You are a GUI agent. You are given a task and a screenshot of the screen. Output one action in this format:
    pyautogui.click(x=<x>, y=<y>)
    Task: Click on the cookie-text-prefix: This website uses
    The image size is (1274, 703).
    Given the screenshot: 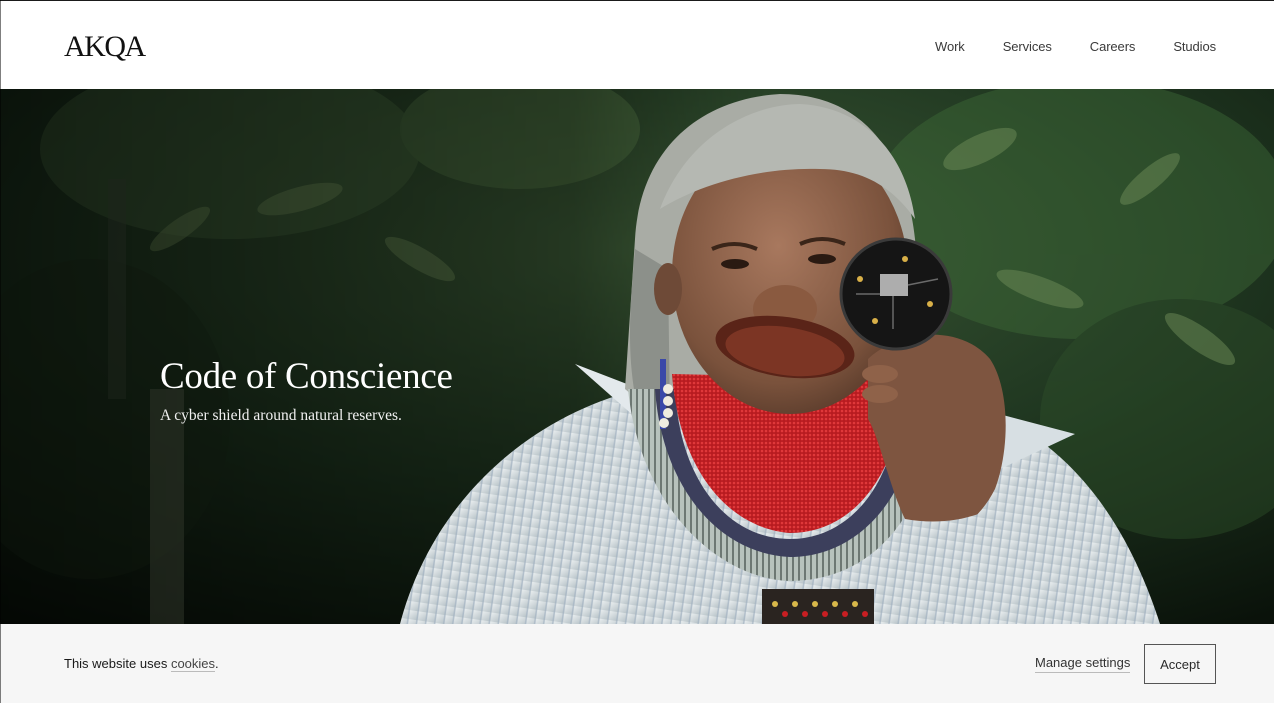 What is the action you would take?
    pyautogui.click(x=117, y=663)
    